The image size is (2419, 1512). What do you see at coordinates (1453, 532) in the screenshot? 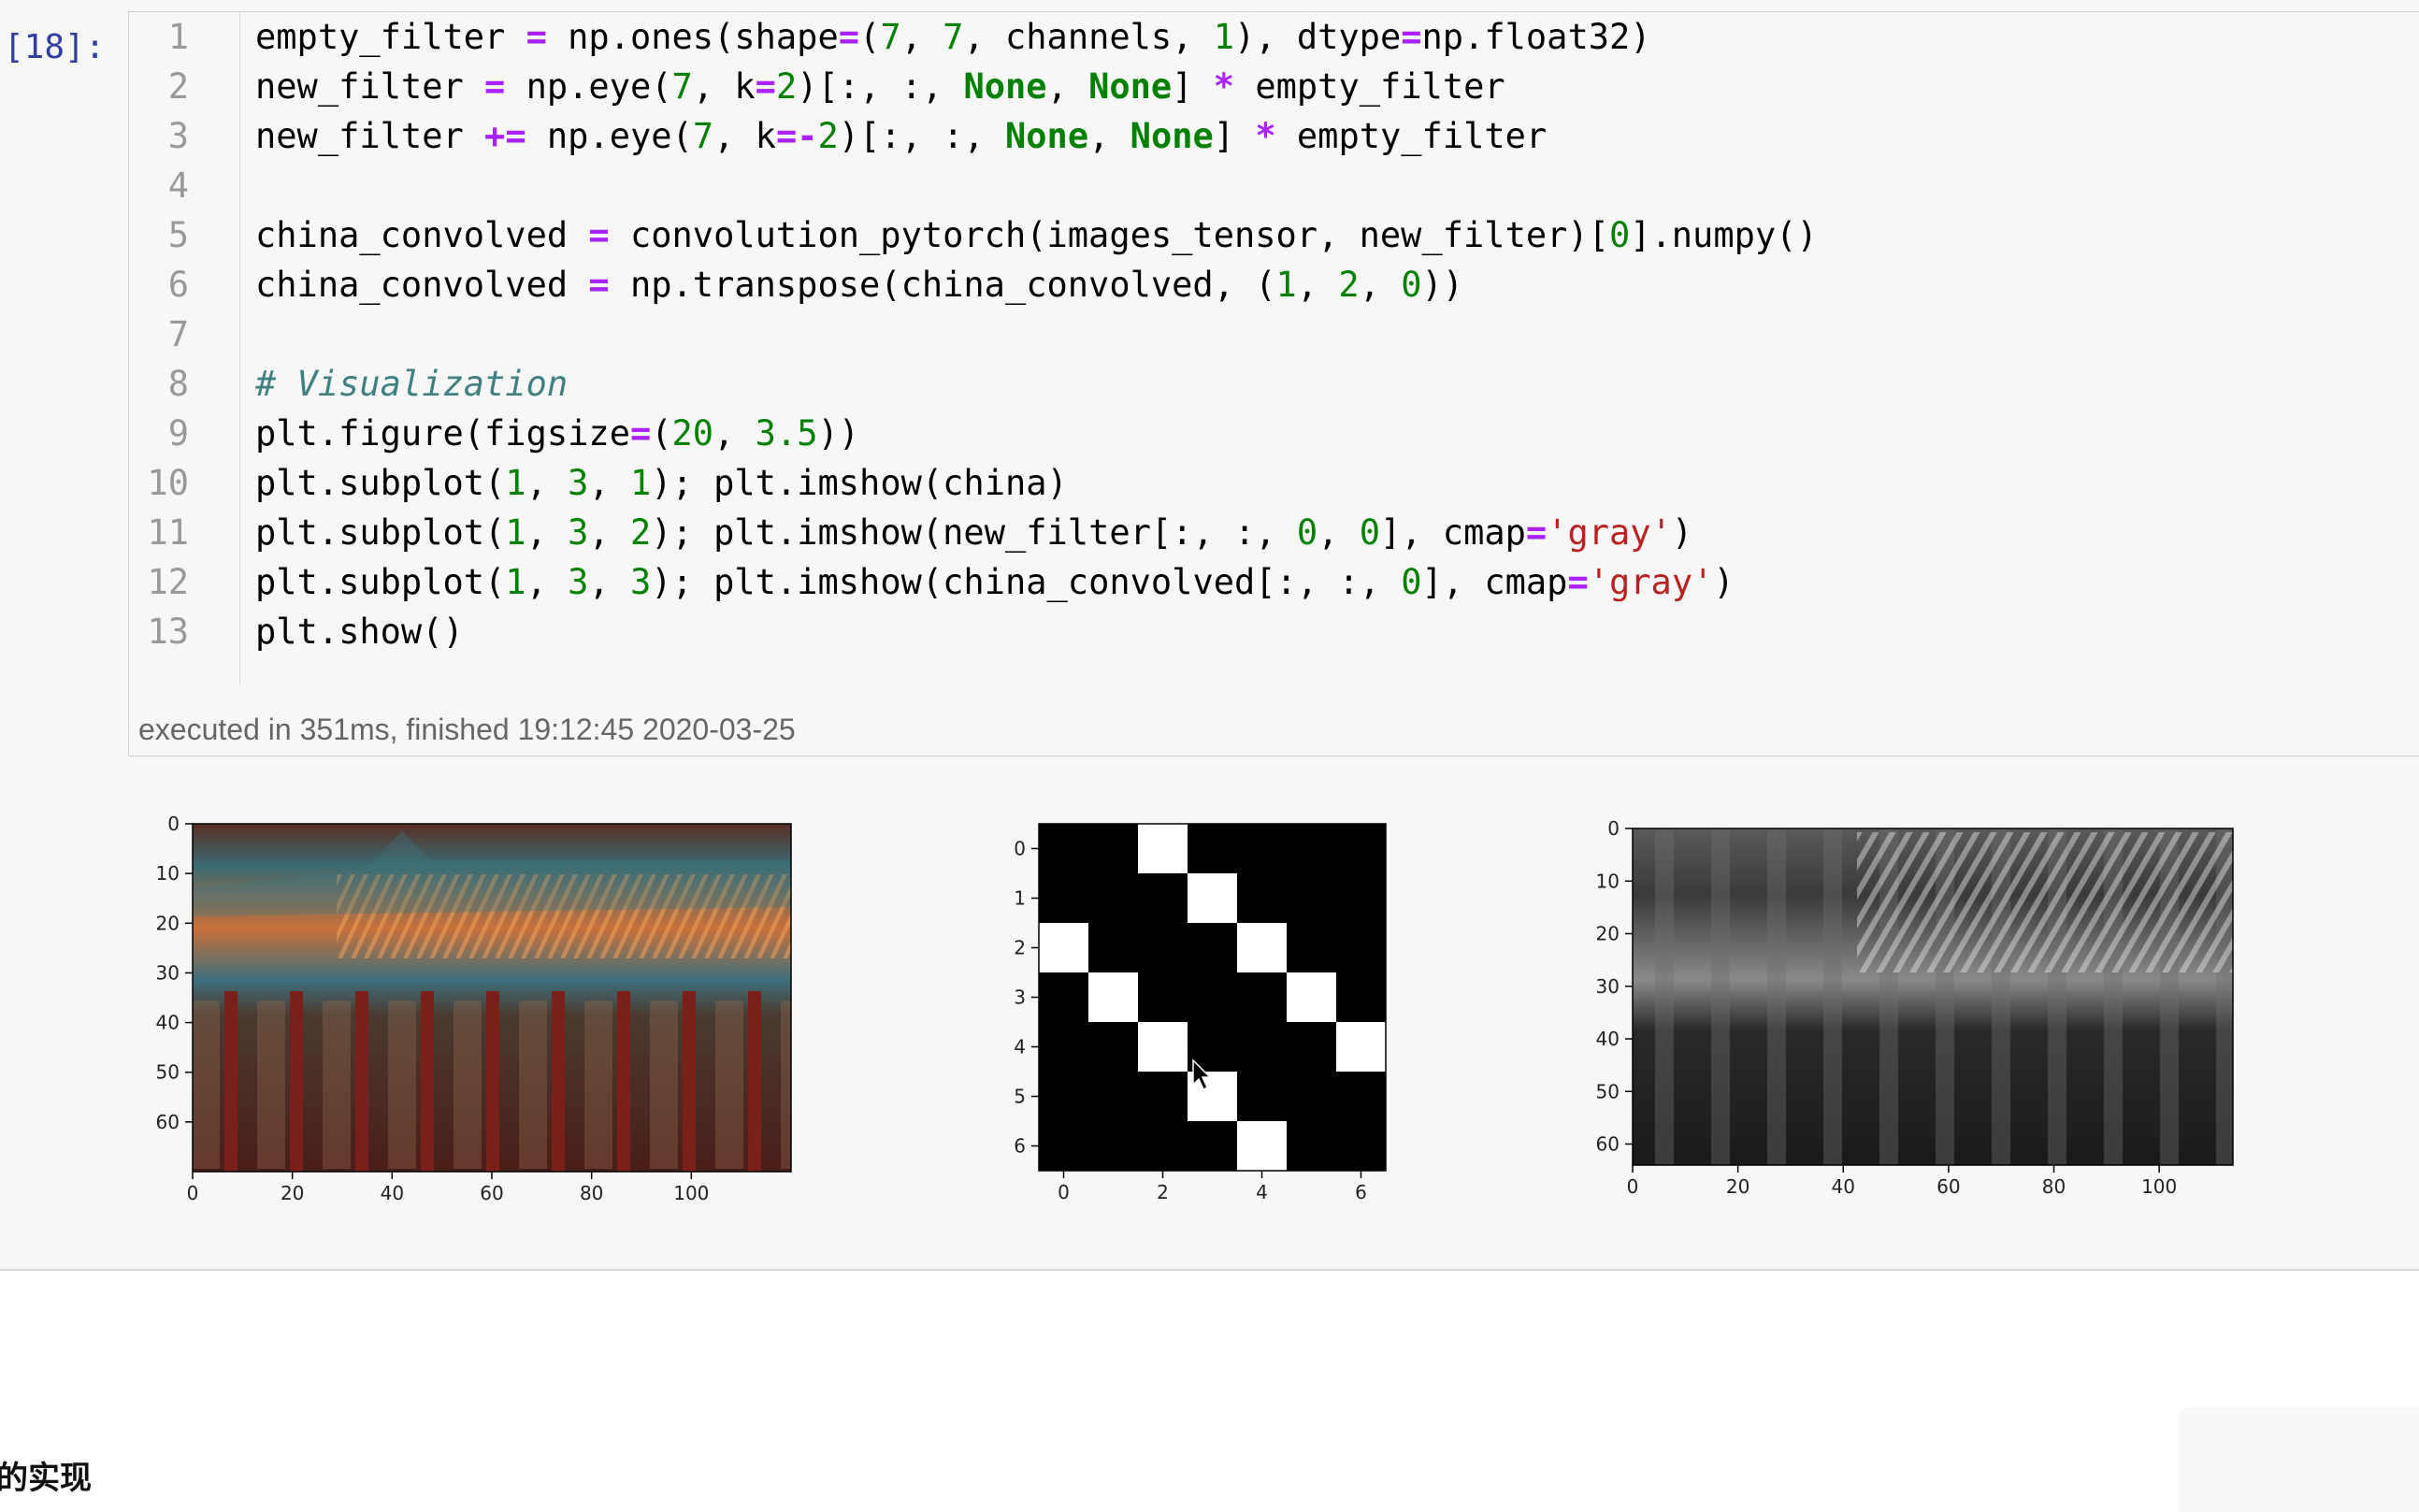
I see `code-token: ], cmap` at bounding box center [1453, 532].